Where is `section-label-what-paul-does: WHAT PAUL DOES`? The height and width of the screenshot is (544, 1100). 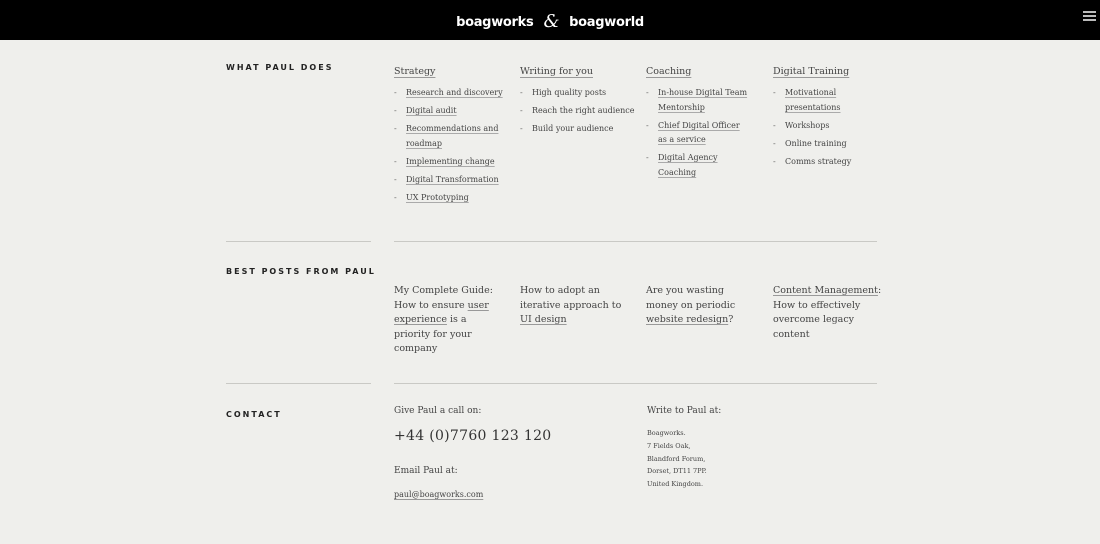
section-label-what-paul-does: WHAT PAUL DOES is located at coordinates (280, 67).